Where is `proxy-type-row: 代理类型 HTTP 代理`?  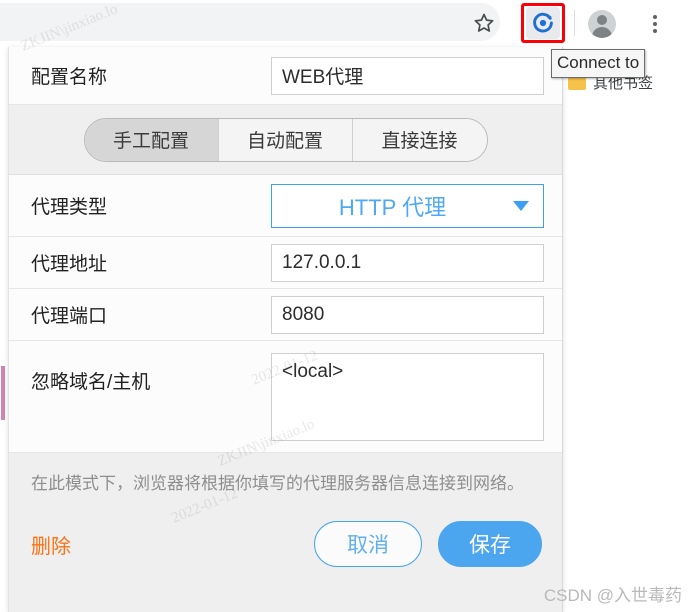
proxy-type-row: 代理类型 HTTP 代理 is located at coordinates (285, 206).